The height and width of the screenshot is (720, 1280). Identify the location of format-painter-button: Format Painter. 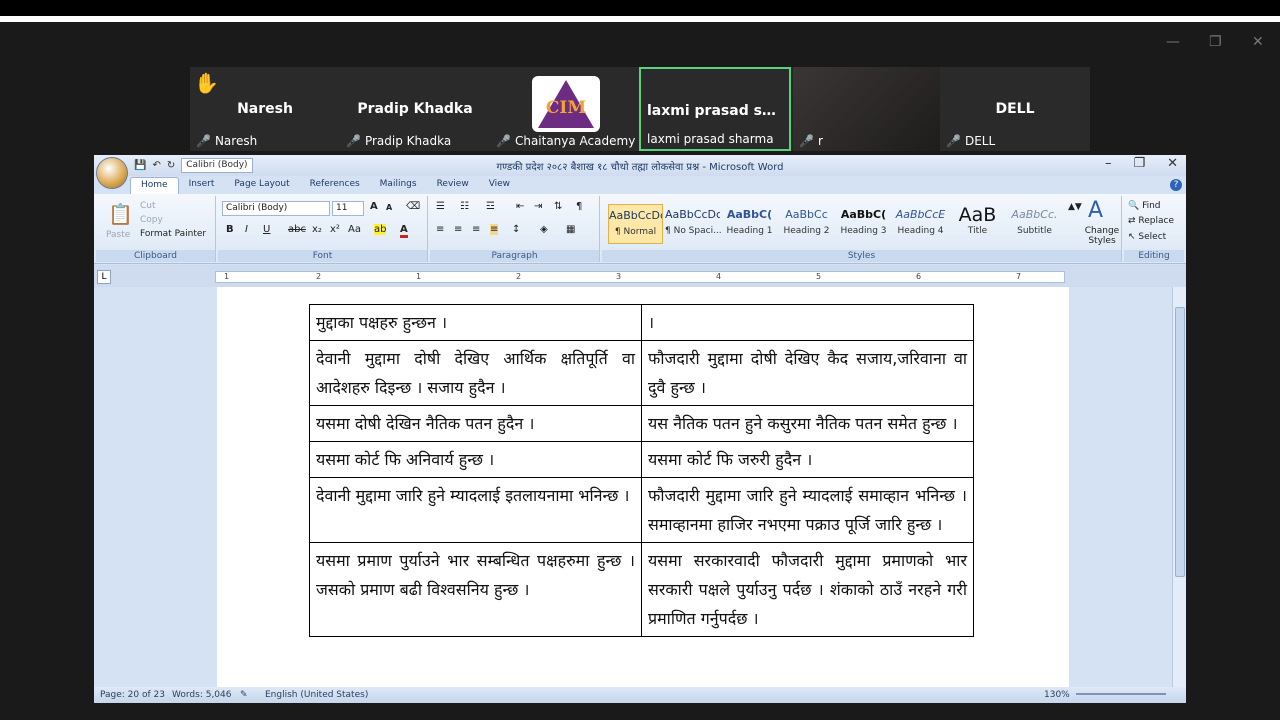
(173, 234).